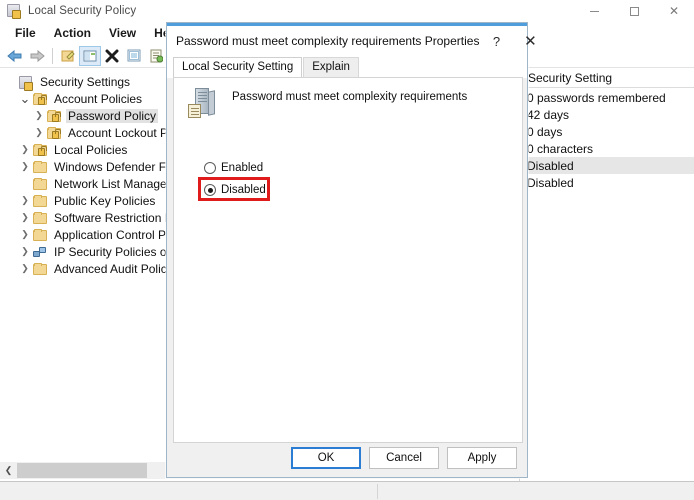 The image size is (694, 500). I want to click on dialog-close-button: ✕, so click(530, 41).